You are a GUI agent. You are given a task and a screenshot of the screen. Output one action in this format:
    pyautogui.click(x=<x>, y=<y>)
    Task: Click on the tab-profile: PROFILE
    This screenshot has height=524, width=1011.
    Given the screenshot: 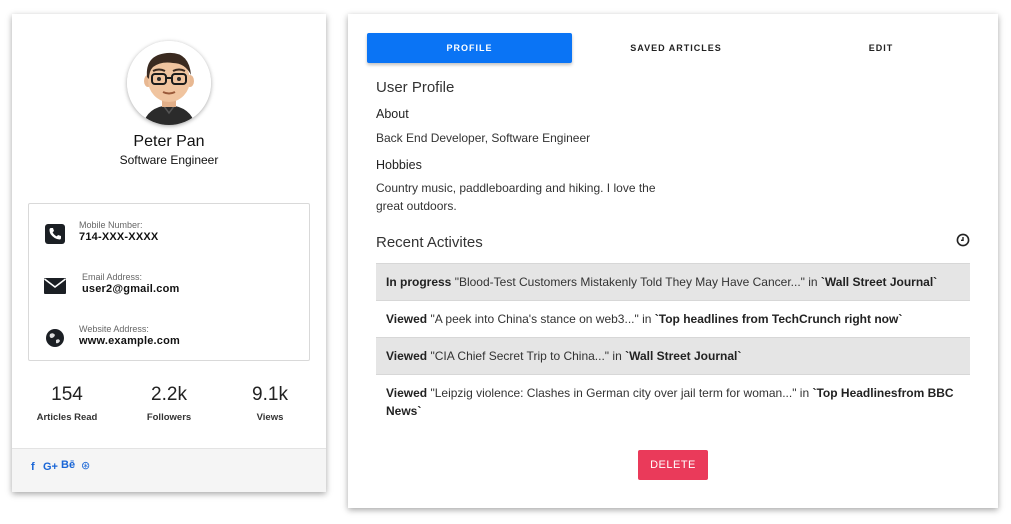 What is the action you would take?
    pyautogui.click(x=469, y=48)
    